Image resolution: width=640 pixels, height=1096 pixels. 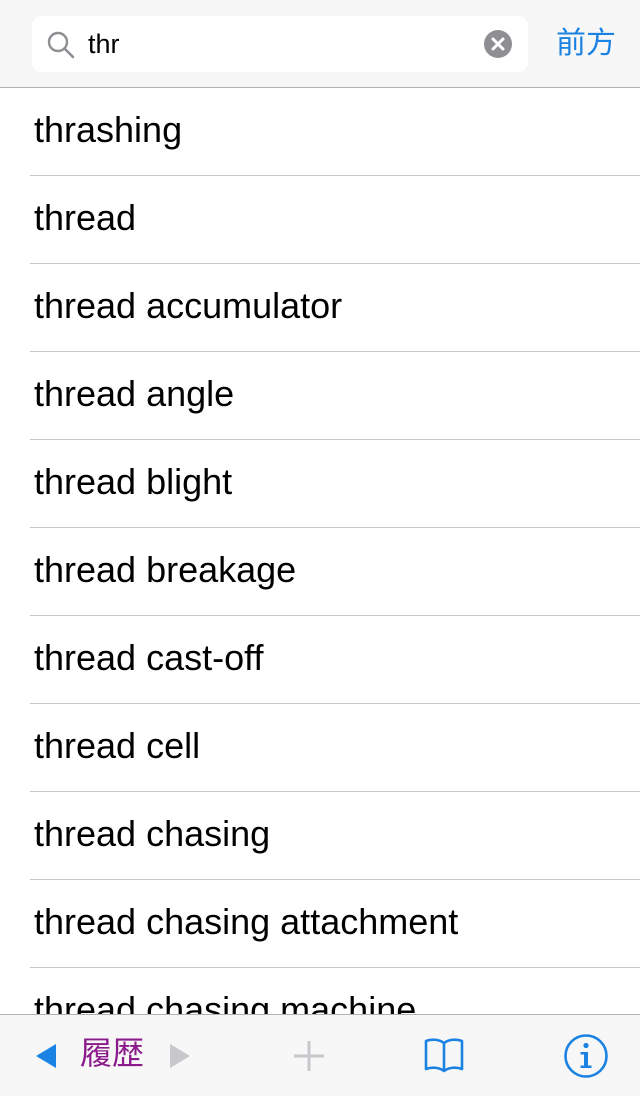 I want to click on info-icon, so click(x=586, y=1058).